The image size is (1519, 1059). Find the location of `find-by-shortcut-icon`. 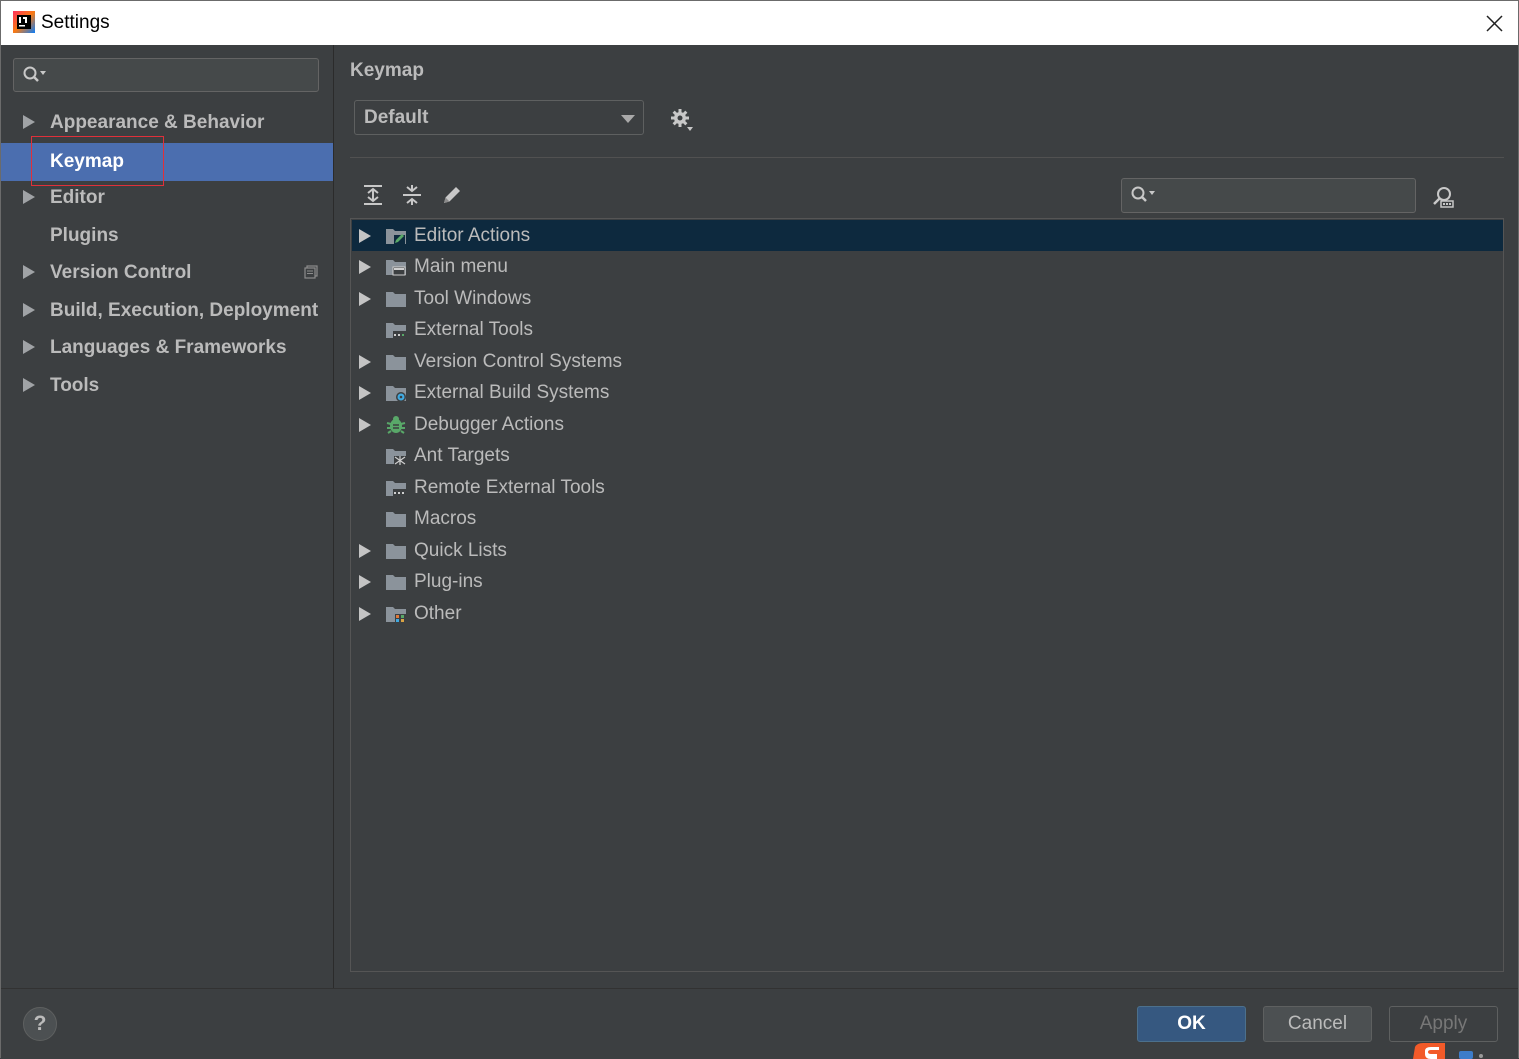

find-by-shortcut-icon is located at coordinates (1443, 197).